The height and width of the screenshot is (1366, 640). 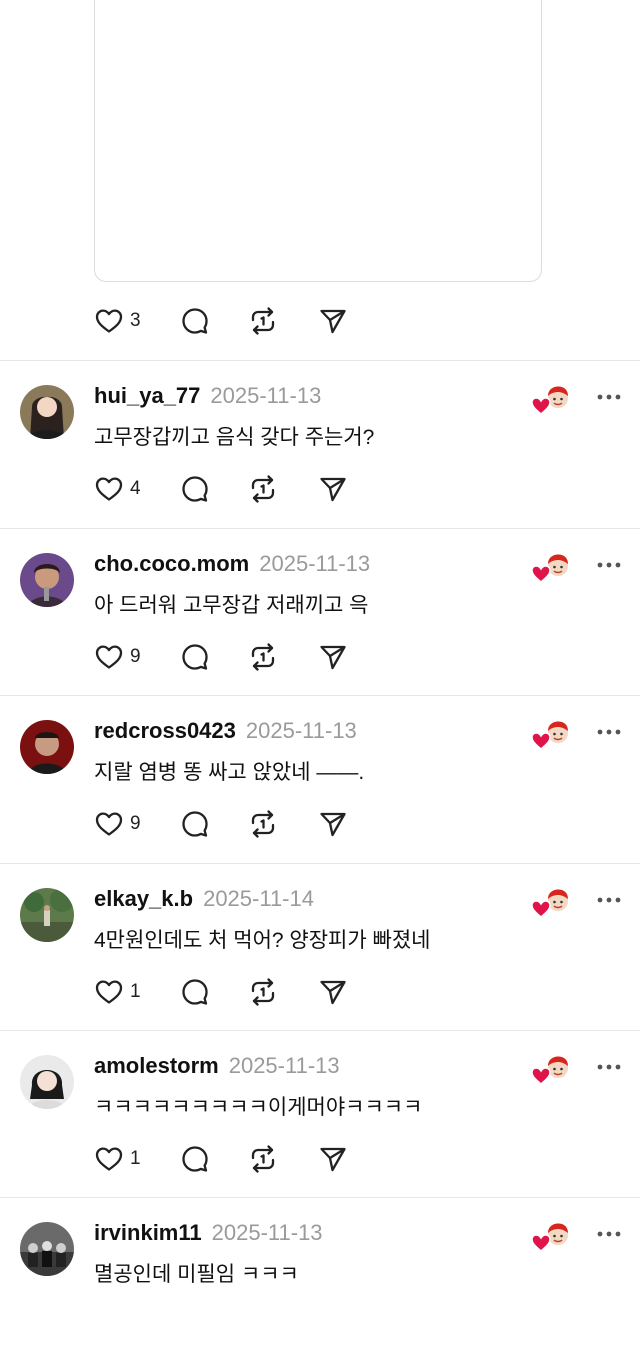 I want to click on comment-text: 4만원인데도 처 먹어? 양장피가 빠졌네, so click(x=262, y=940).